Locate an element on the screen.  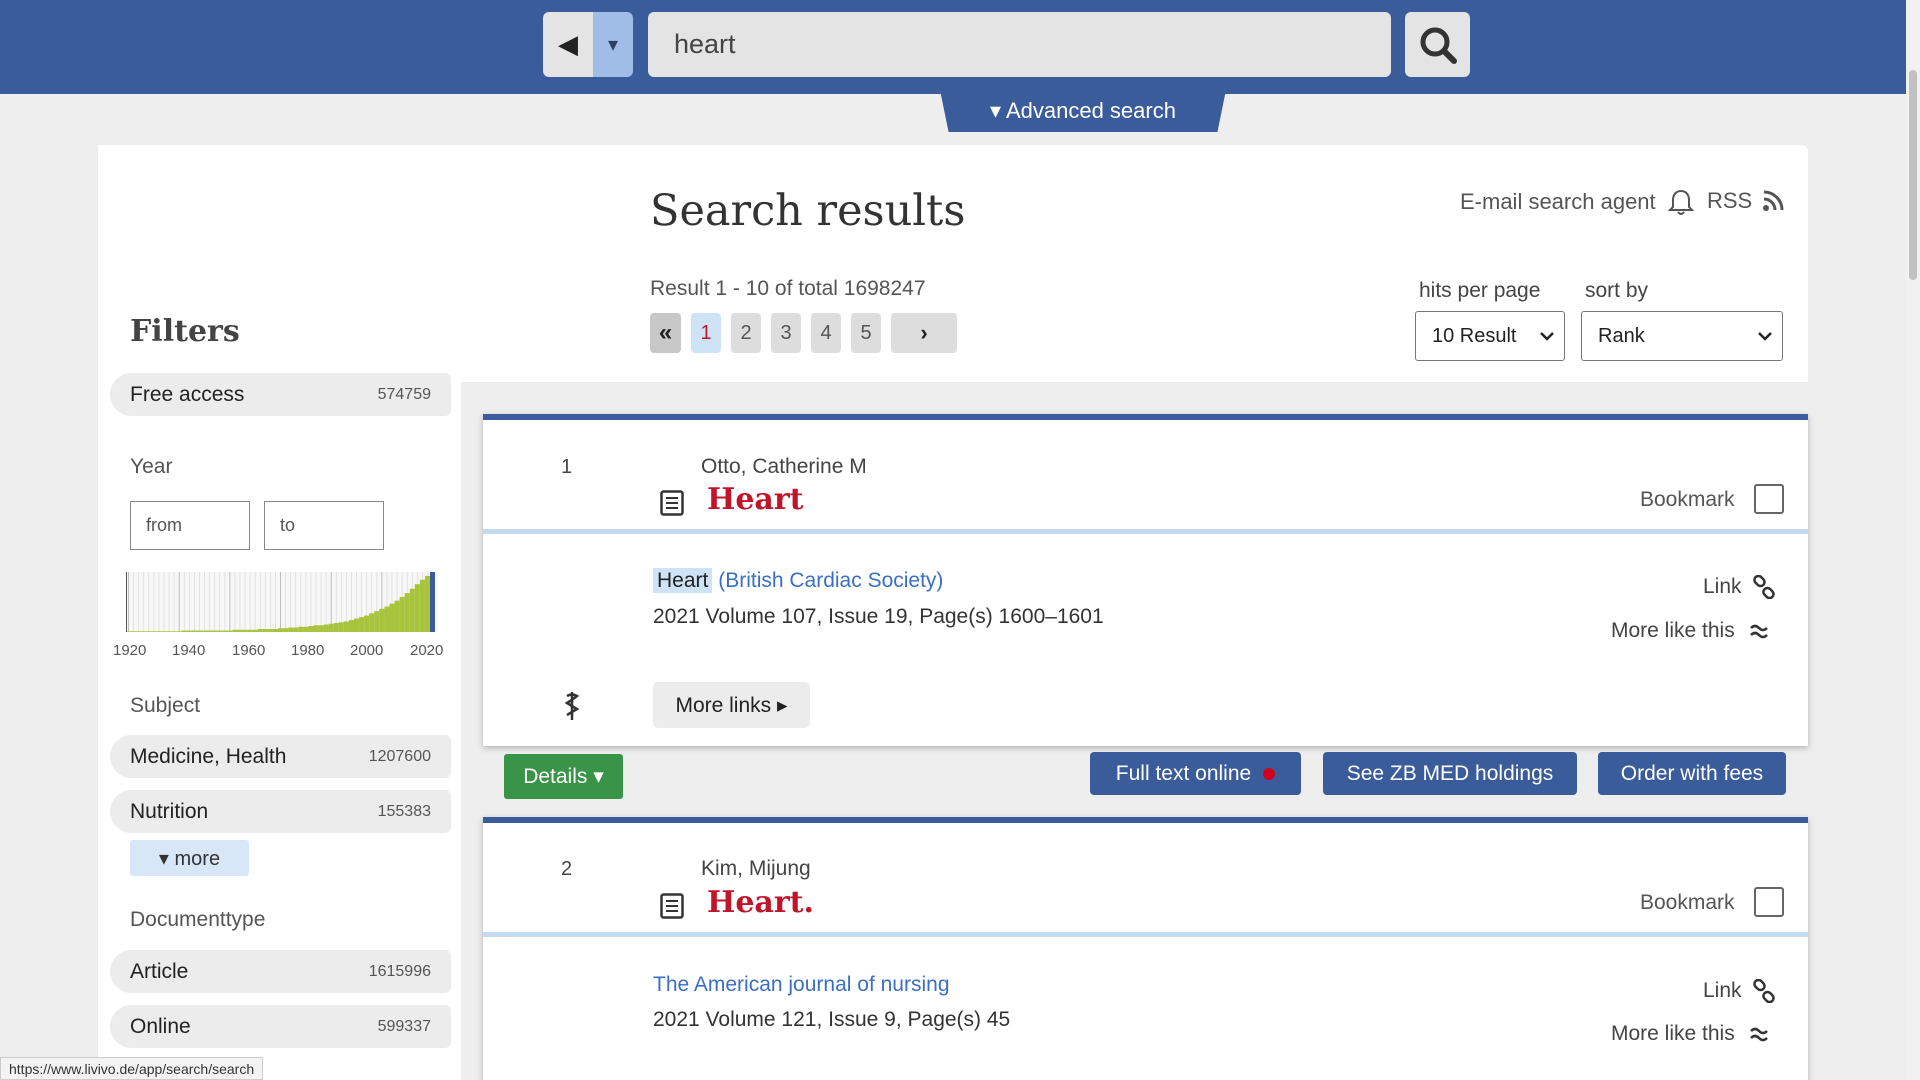
page-5-button: 5 is located at coordinates (866, 333).